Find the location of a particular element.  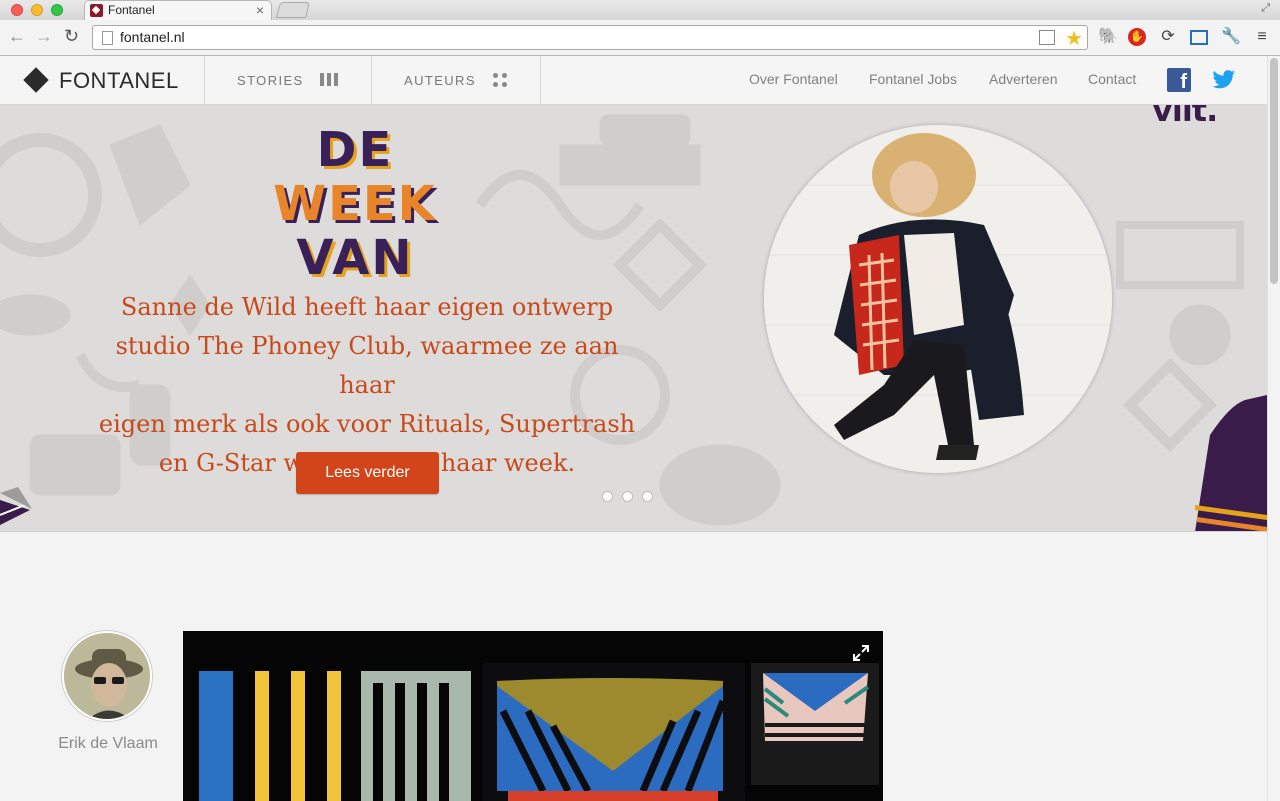

link-contact: Contact is located at coordinates (1112, 79).